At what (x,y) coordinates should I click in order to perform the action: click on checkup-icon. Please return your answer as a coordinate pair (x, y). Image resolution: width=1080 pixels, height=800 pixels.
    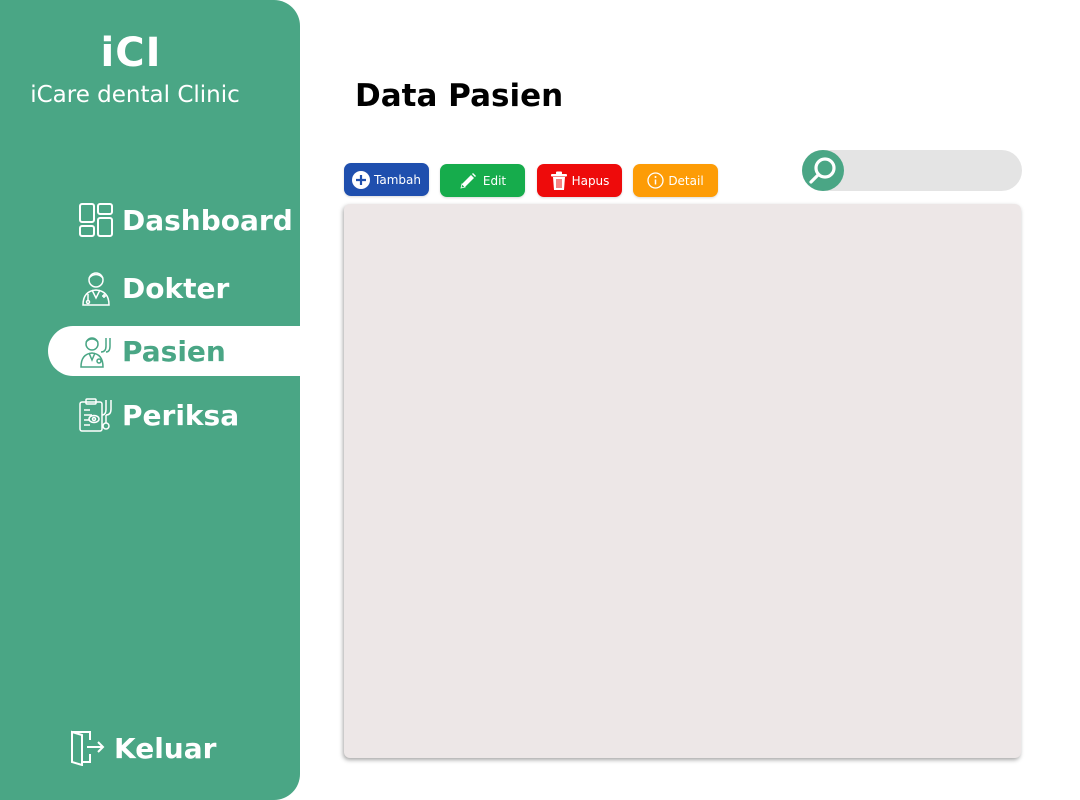
    Looking at the image, I should click on (96, 415).